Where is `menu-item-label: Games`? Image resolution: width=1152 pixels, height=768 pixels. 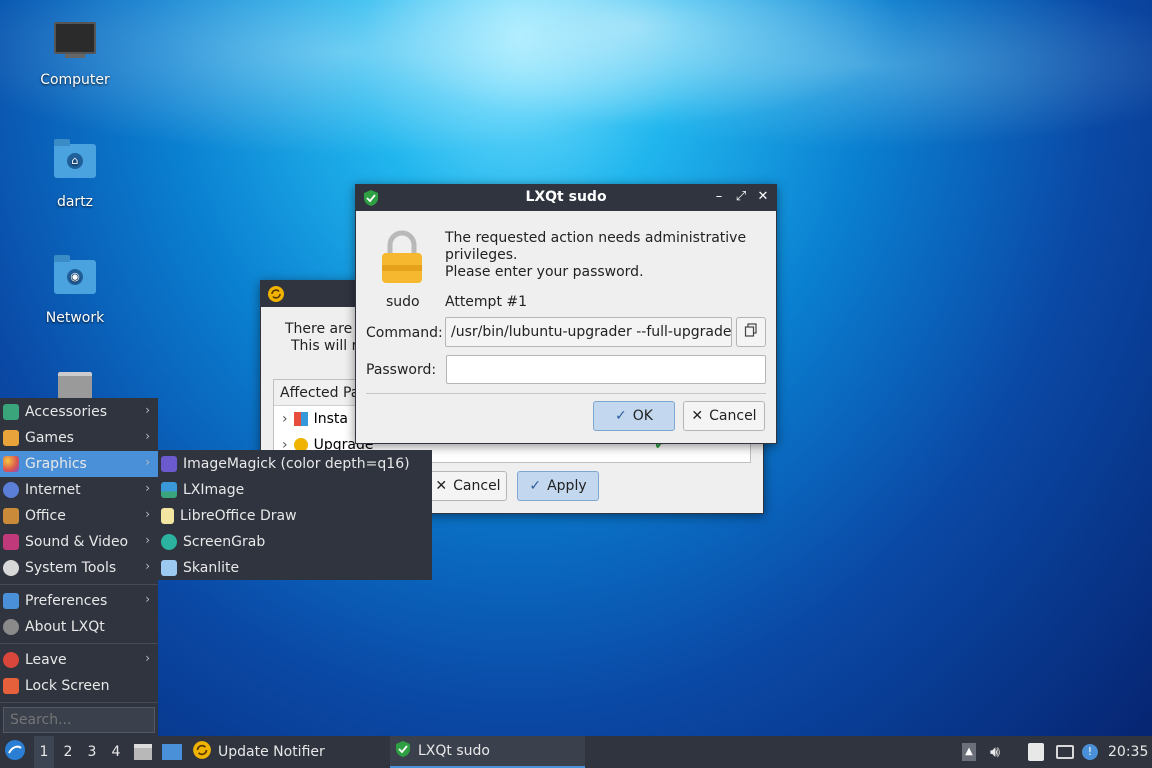
menu-item-label: Games is located at coordinates (49, 438).